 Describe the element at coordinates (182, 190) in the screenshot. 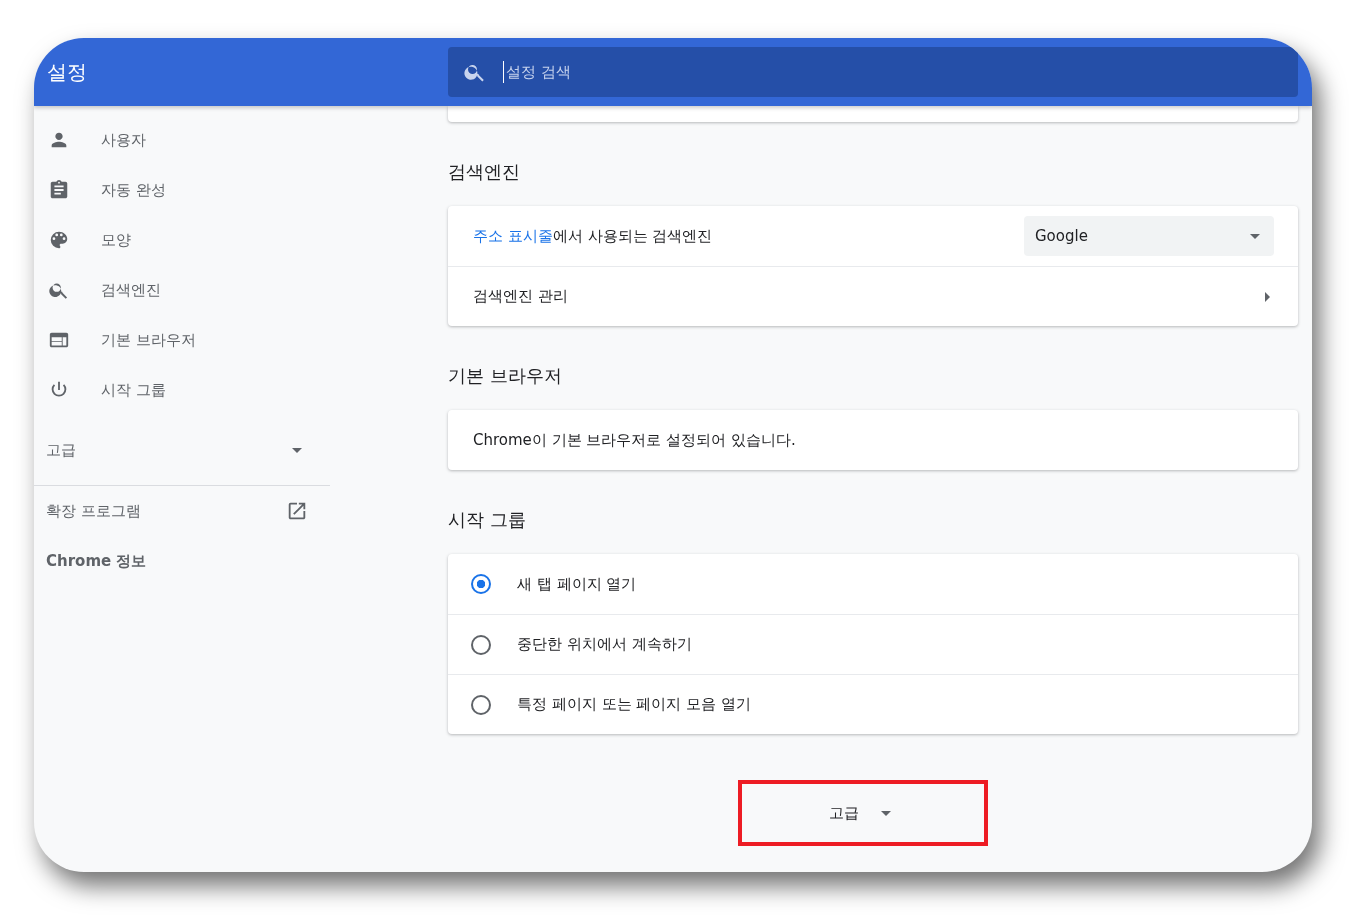

I see `sidebar-item: 자동 완성` at that location.